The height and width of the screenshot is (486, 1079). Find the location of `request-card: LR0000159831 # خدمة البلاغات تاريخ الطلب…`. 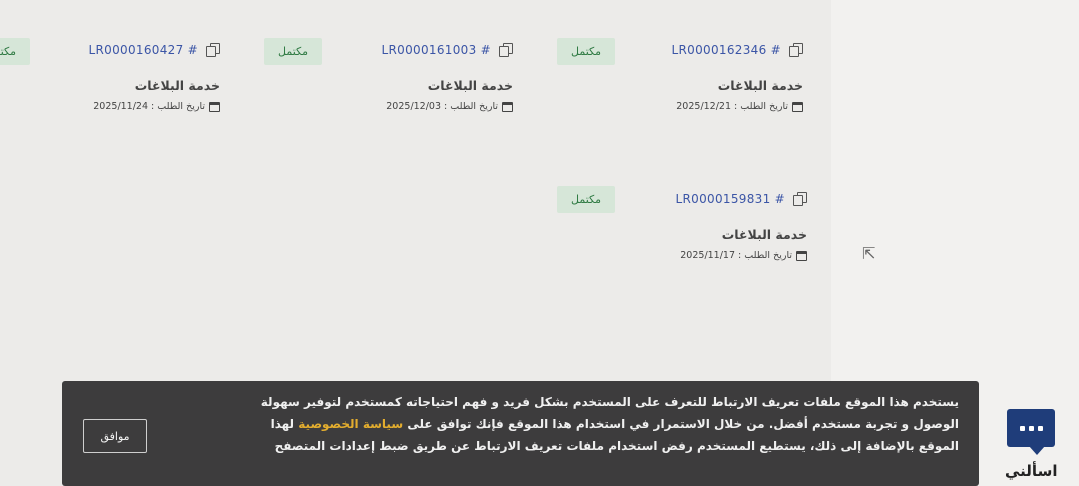

request-card: LR0000159831 # خدمة البلاغات تاريخ الطلب… is located at coordinates (737, 223).